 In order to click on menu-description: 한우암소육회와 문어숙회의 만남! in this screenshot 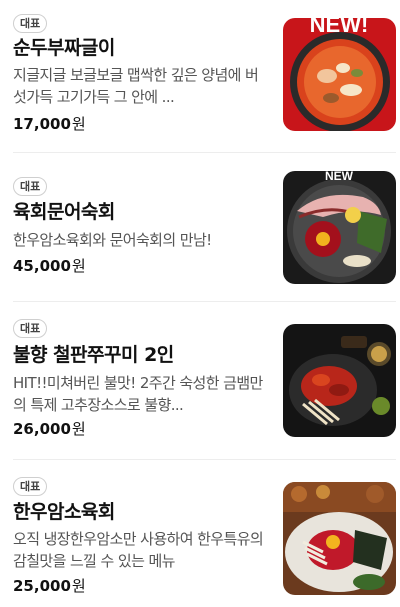, I will do `click(112, 240)`.